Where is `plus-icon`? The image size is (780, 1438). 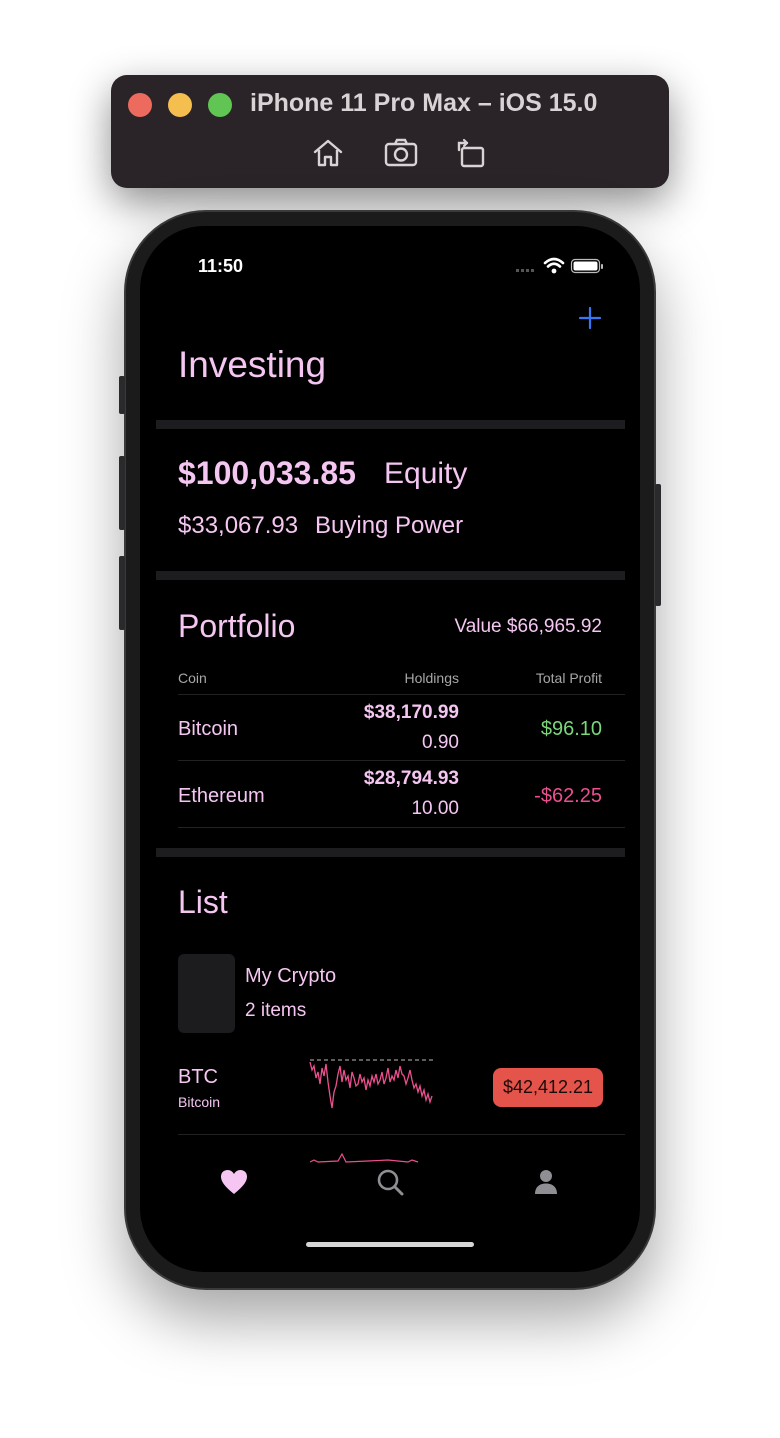 plus-icon is located at coordinates (590, 318).